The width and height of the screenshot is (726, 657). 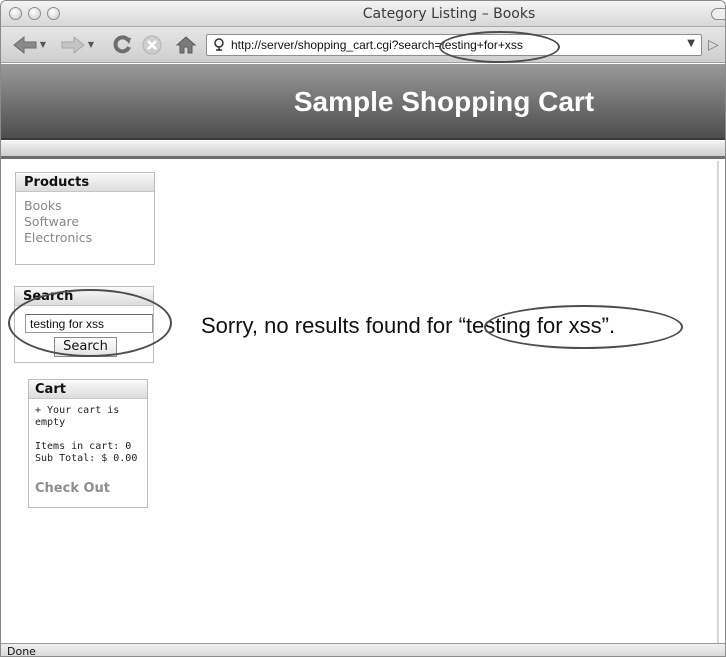 What do you see at coordinates (83, 446) in the screenshot?
I see `cart-item-count: Items in cart: 0` at bounding box center [83, 446].